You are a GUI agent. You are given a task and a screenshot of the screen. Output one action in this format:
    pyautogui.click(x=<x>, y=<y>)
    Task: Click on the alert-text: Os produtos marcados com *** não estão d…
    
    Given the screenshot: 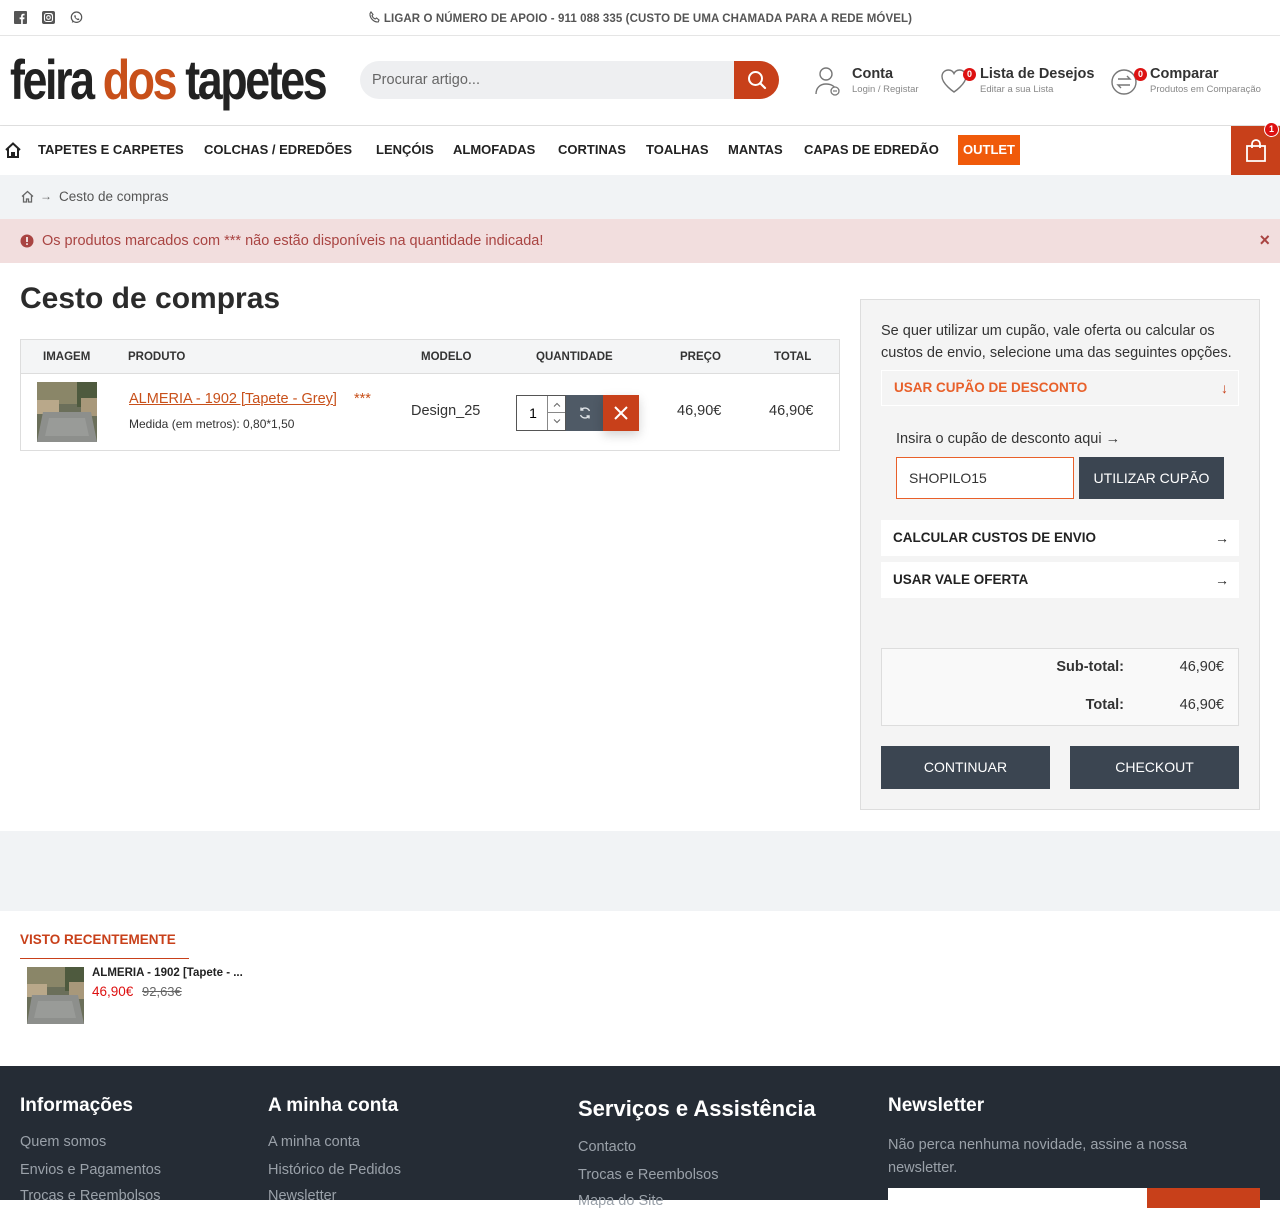 What is the action you would take?
    pyautogui.click(x=293, y=241)
    